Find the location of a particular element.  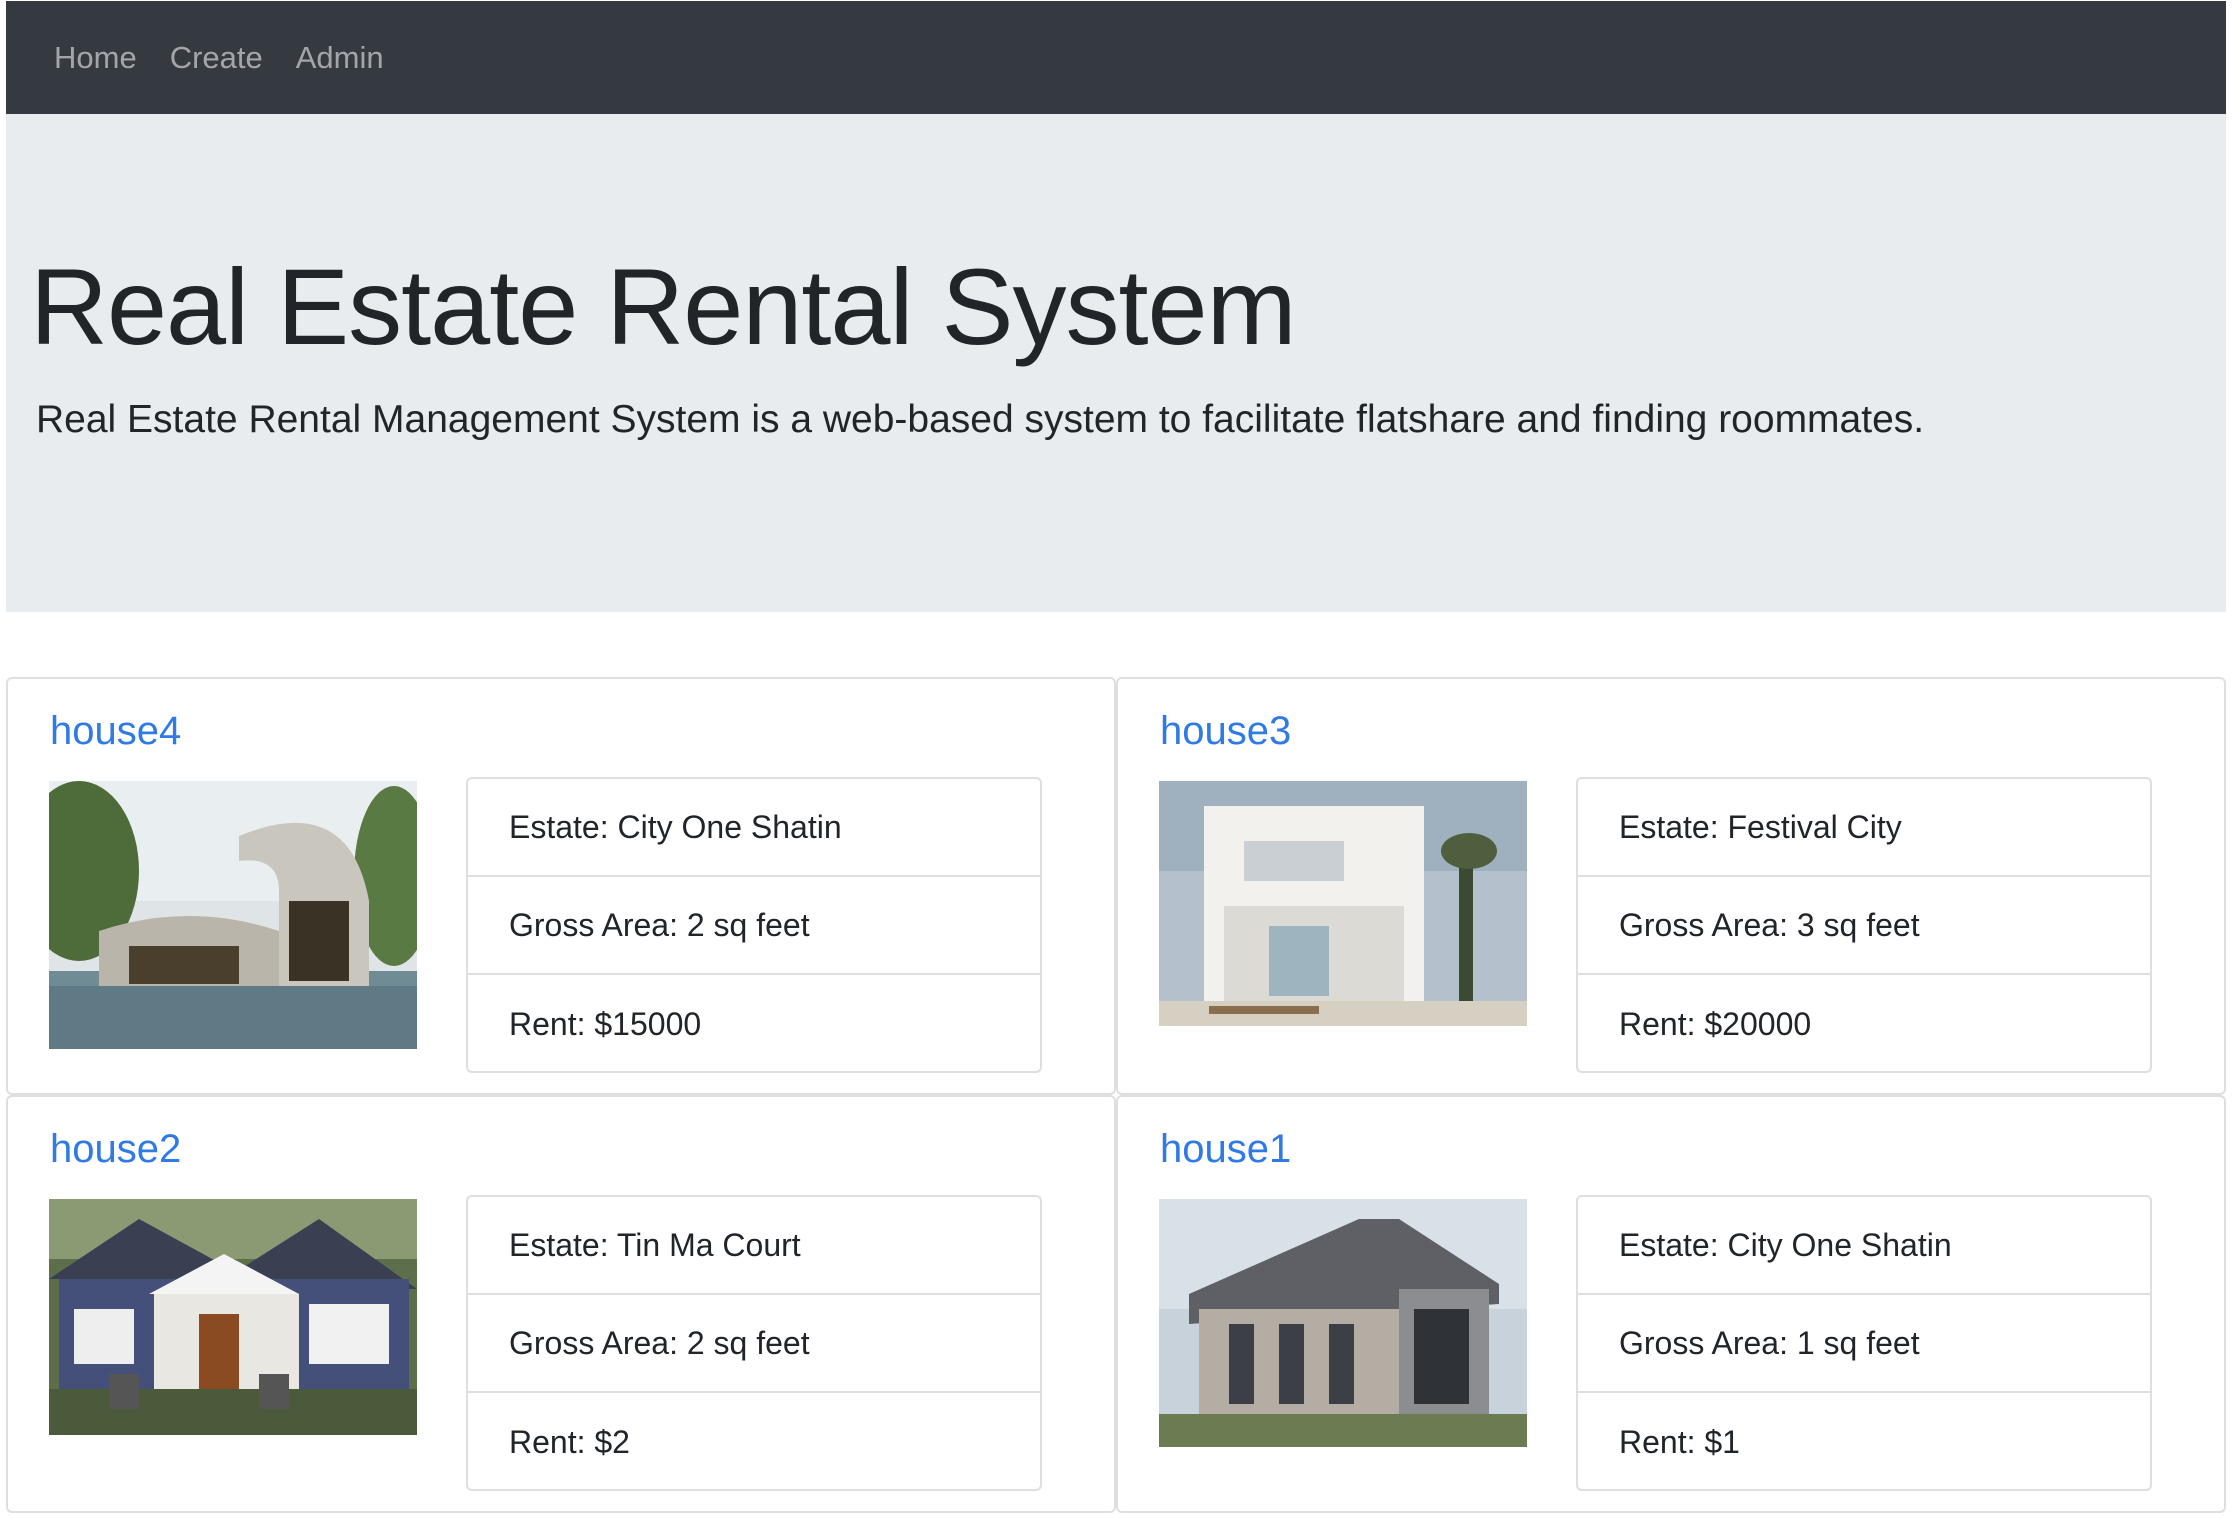

nav-admin-link: Admin is located at coordinates (340, 58).